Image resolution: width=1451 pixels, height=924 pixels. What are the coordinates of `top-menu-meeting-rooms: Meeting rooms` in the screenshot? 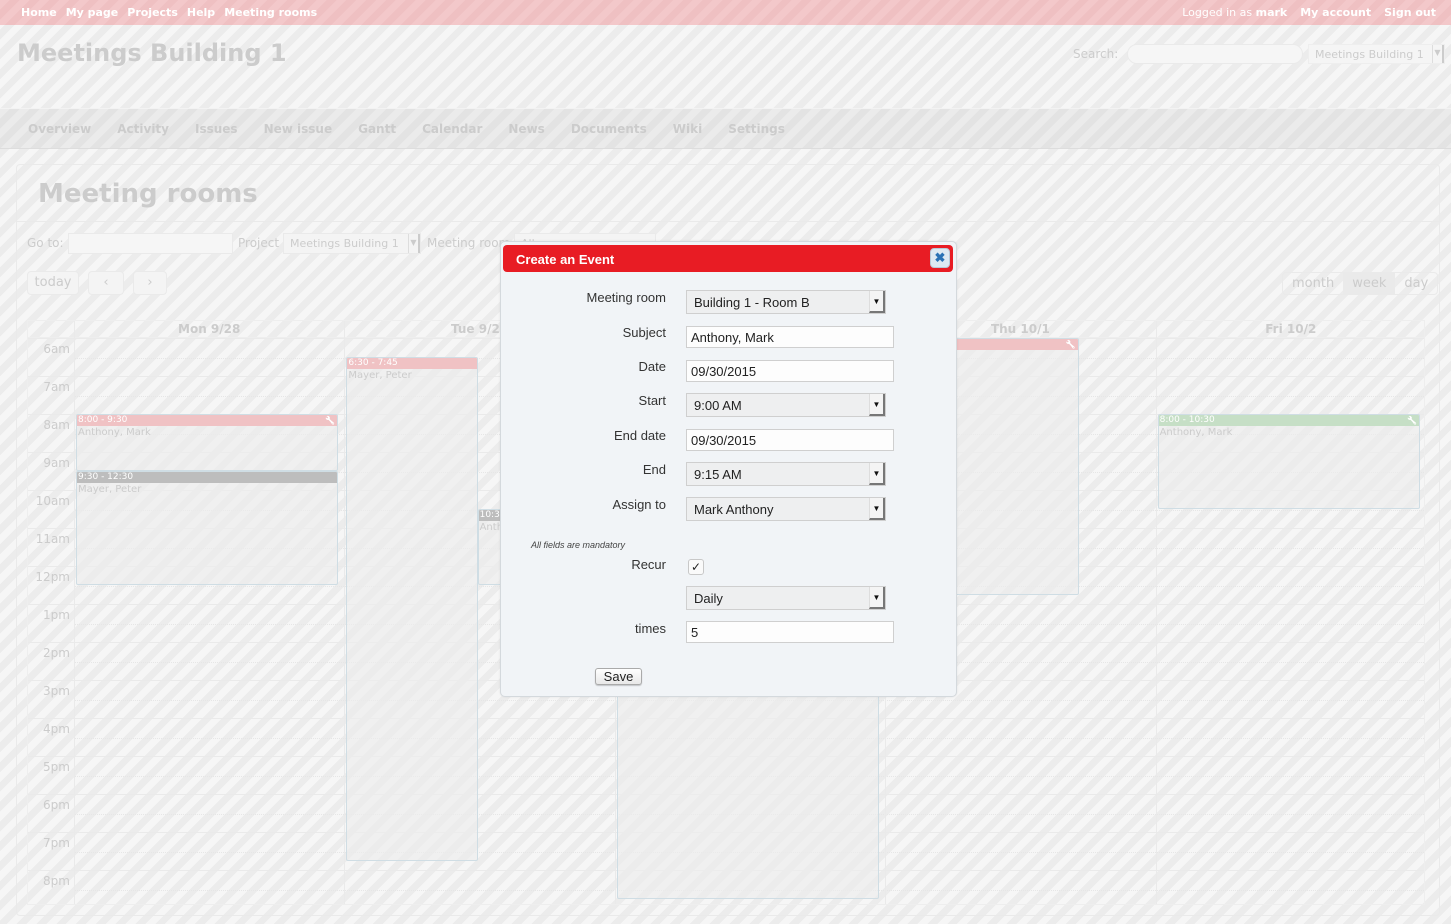 It's located at (270, 12).